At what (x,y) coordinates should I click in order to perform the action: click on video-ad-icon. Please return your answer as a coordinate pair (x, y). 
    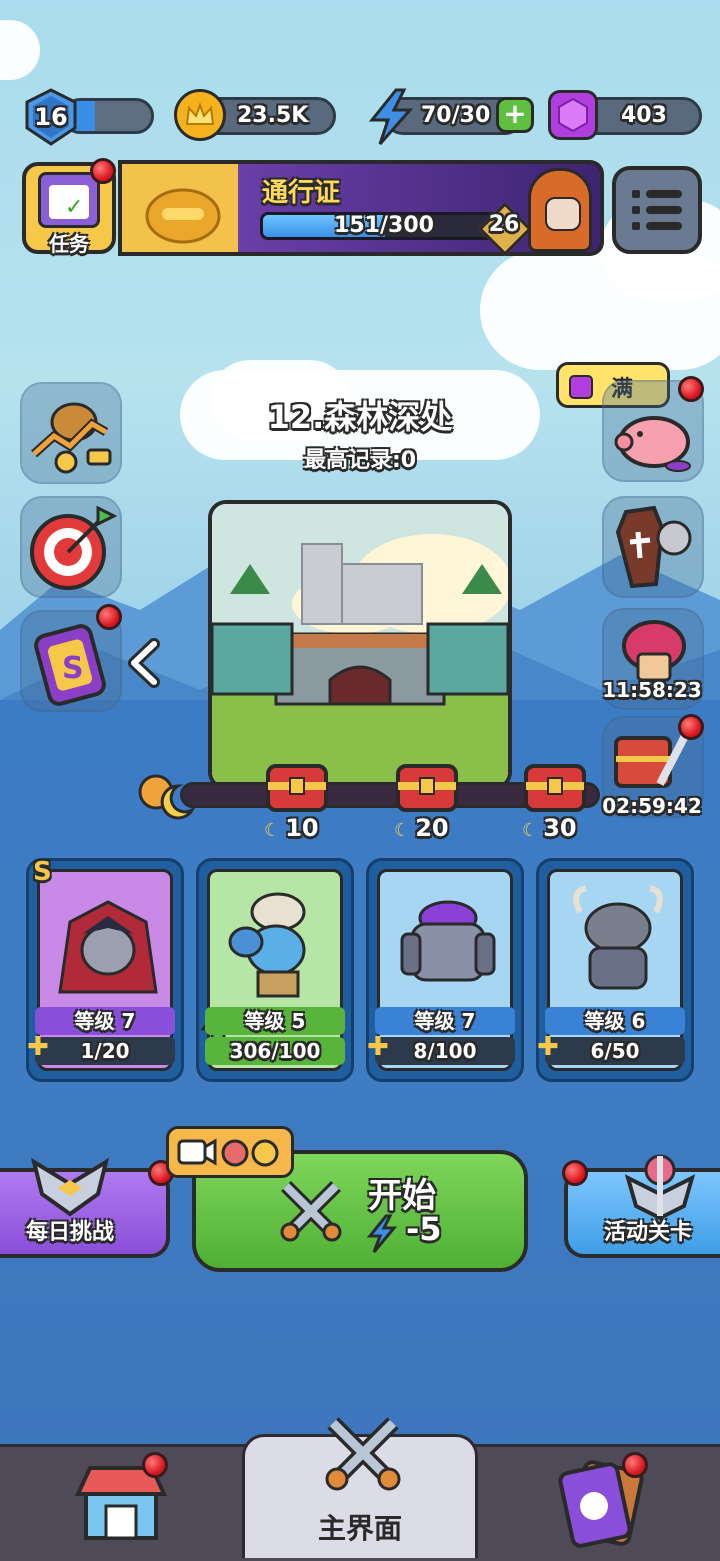
    Looking at the image, I should click on (228, 1152).